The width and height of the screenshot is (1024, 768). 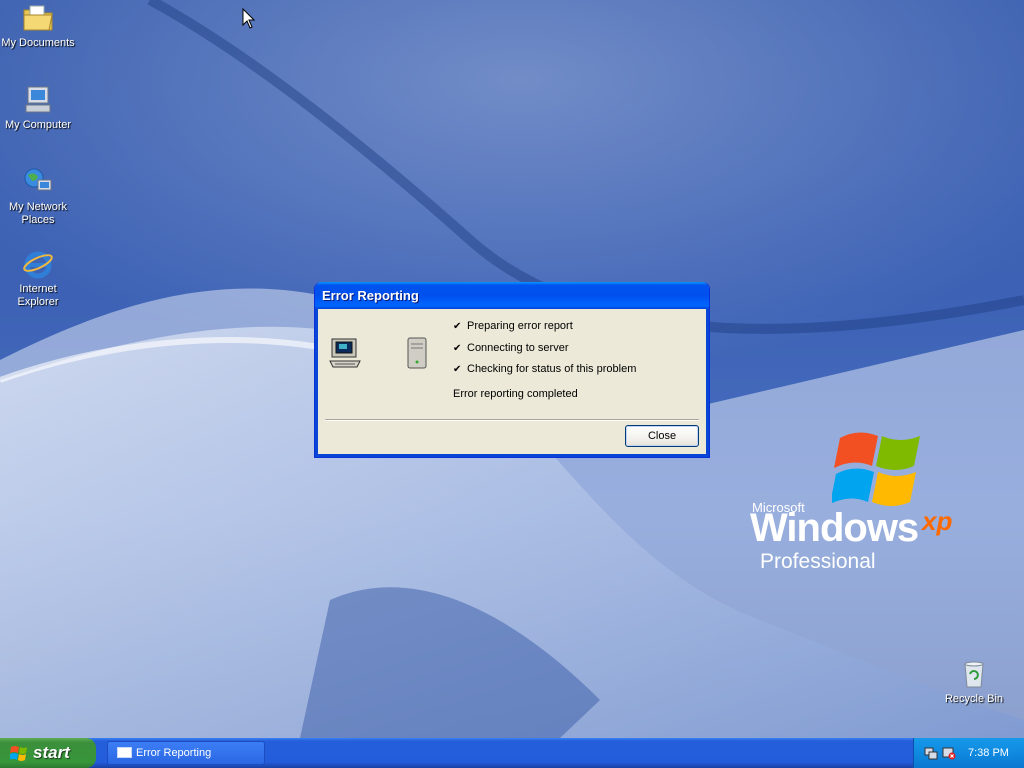 I want to click on start-label: start, so click(x=51, y=752).